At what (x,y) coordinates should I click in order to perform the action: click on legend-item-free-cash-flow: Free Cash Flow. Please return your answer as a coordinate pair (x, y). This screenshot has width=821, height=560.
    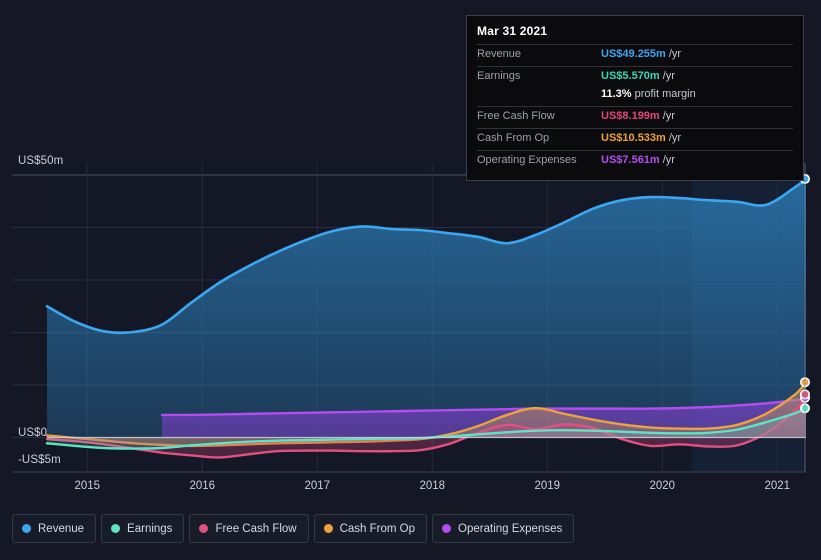
    Looking at the image, I should click on (249, 528).